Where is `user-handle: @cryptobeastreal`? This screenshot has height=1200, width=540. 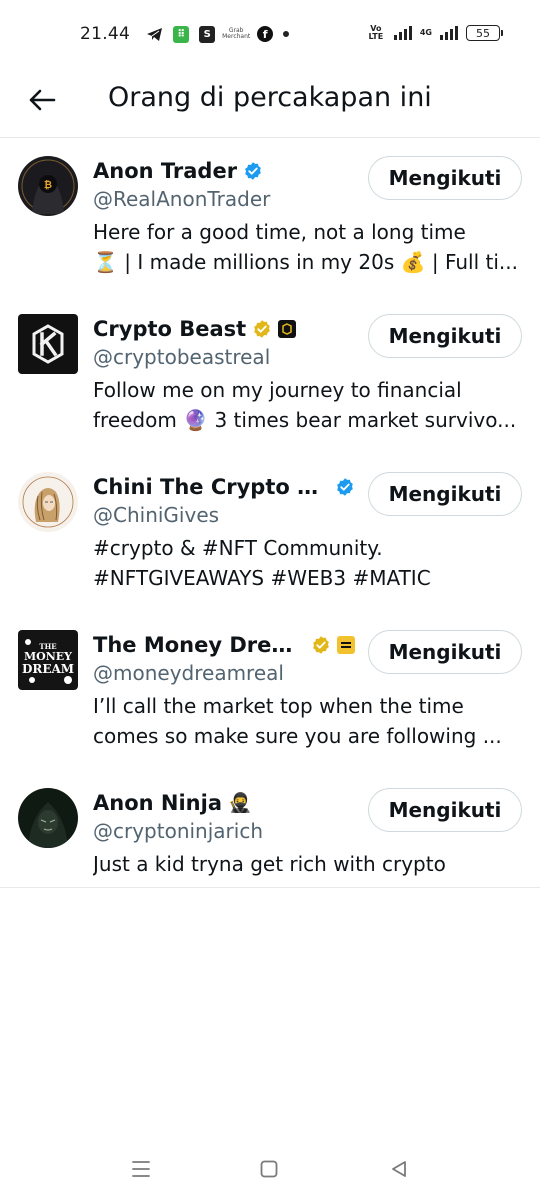
user-handle: @cryptobeastreal is located at coordinates (182, 357).